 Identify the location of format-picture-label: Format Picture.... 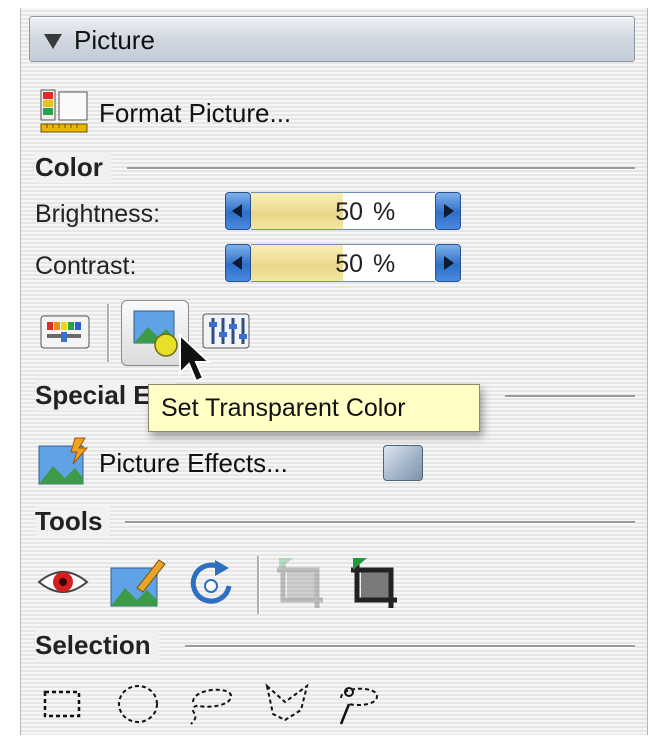
(195, 113).